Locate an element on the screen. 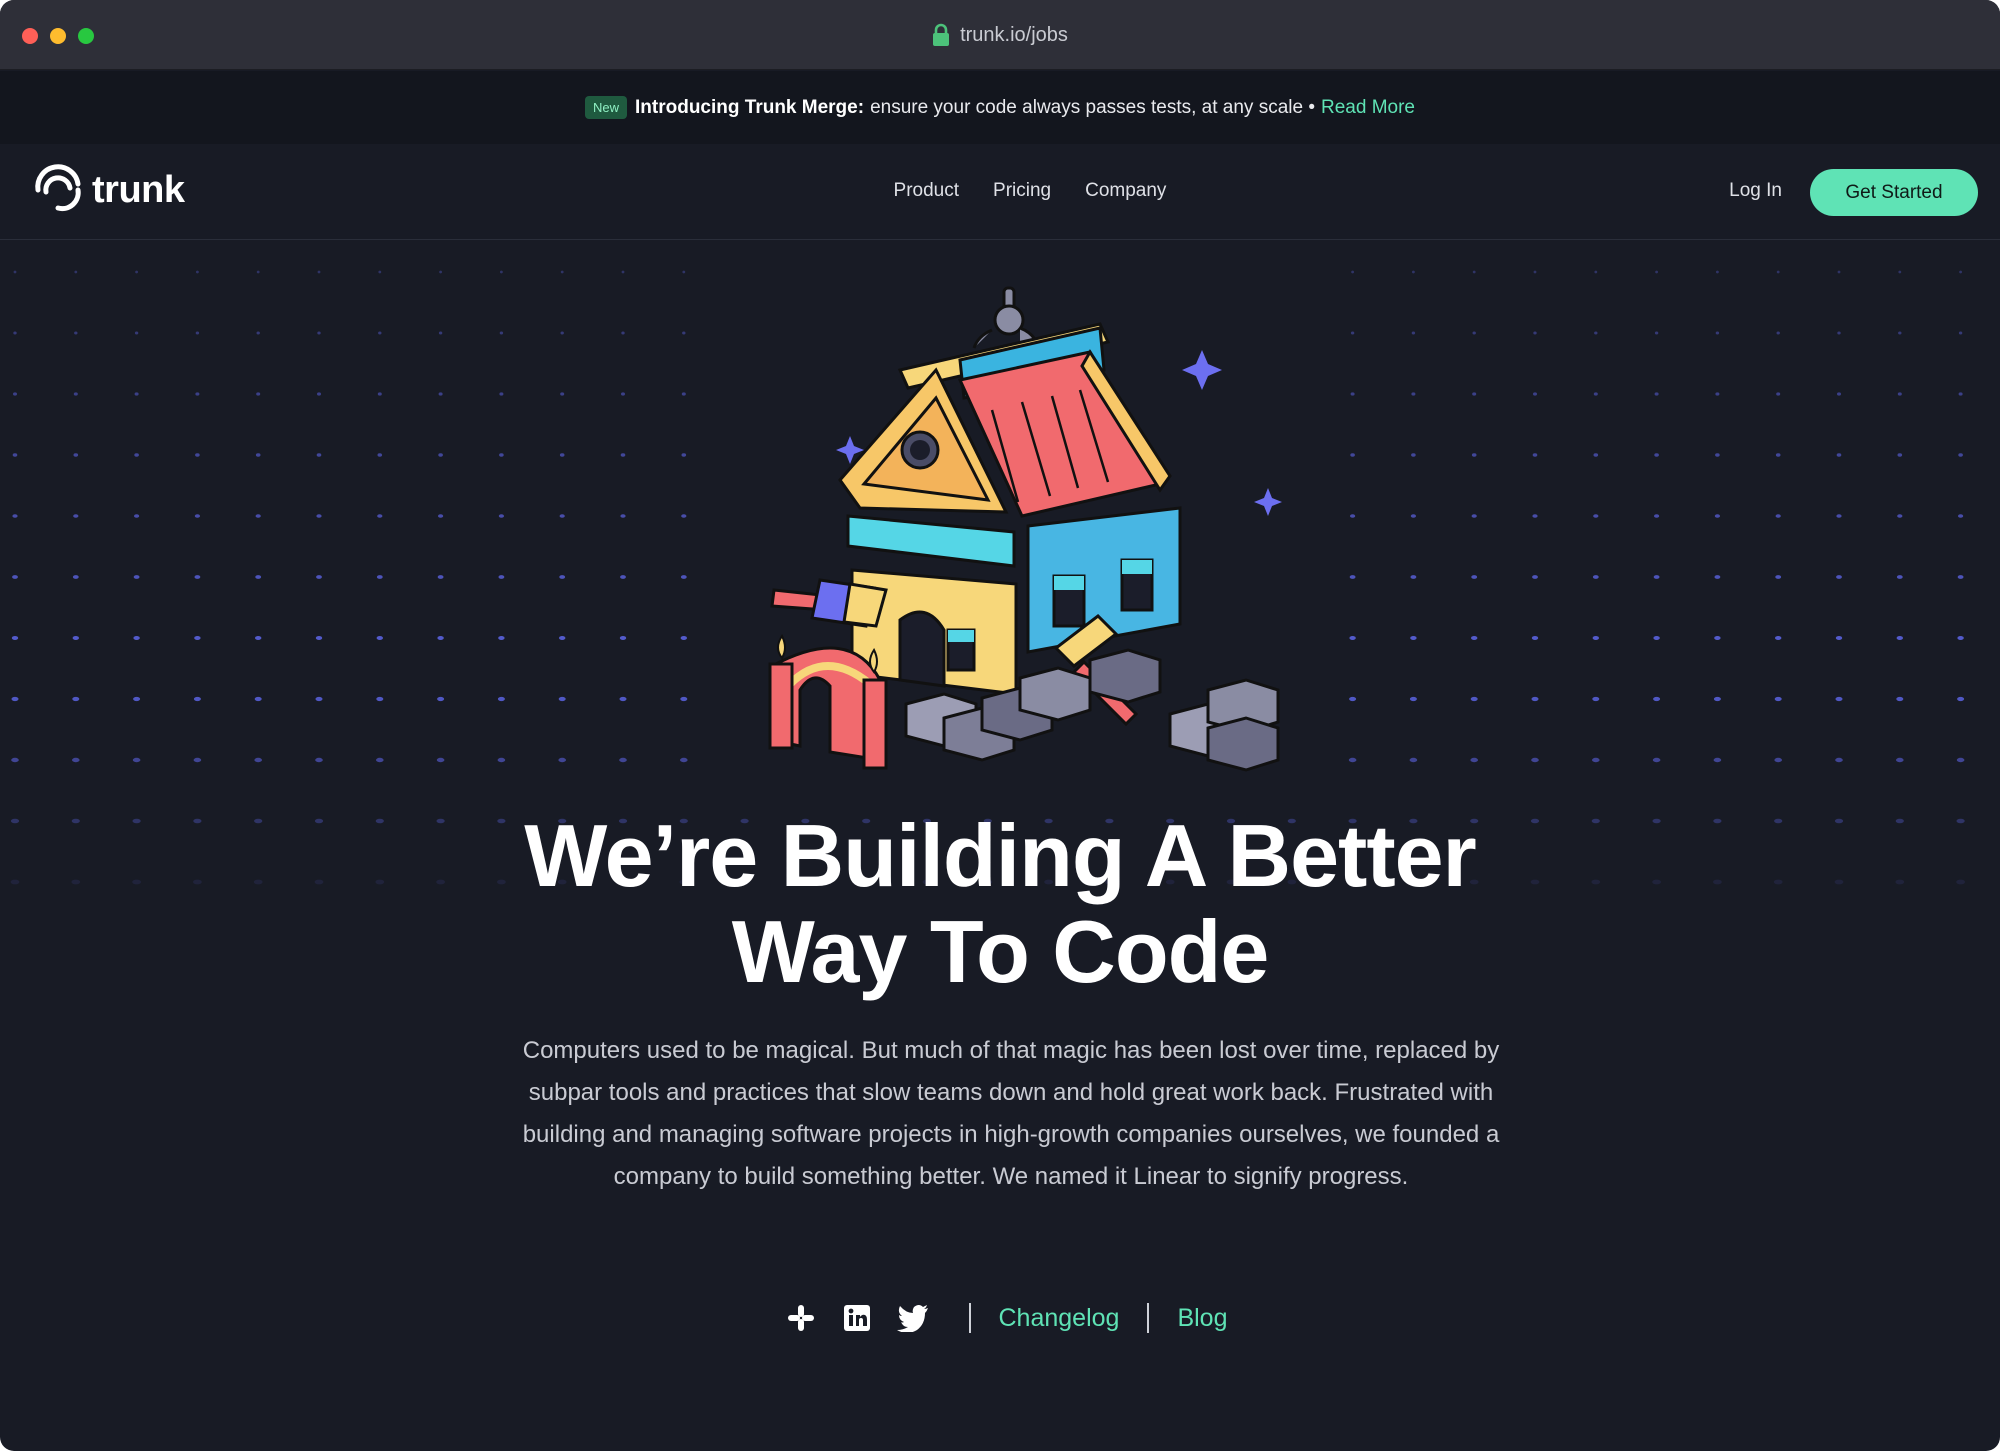 This screenshot has height=1451, width=2000. linkedin-icon is located at coordinates (857, 1318).